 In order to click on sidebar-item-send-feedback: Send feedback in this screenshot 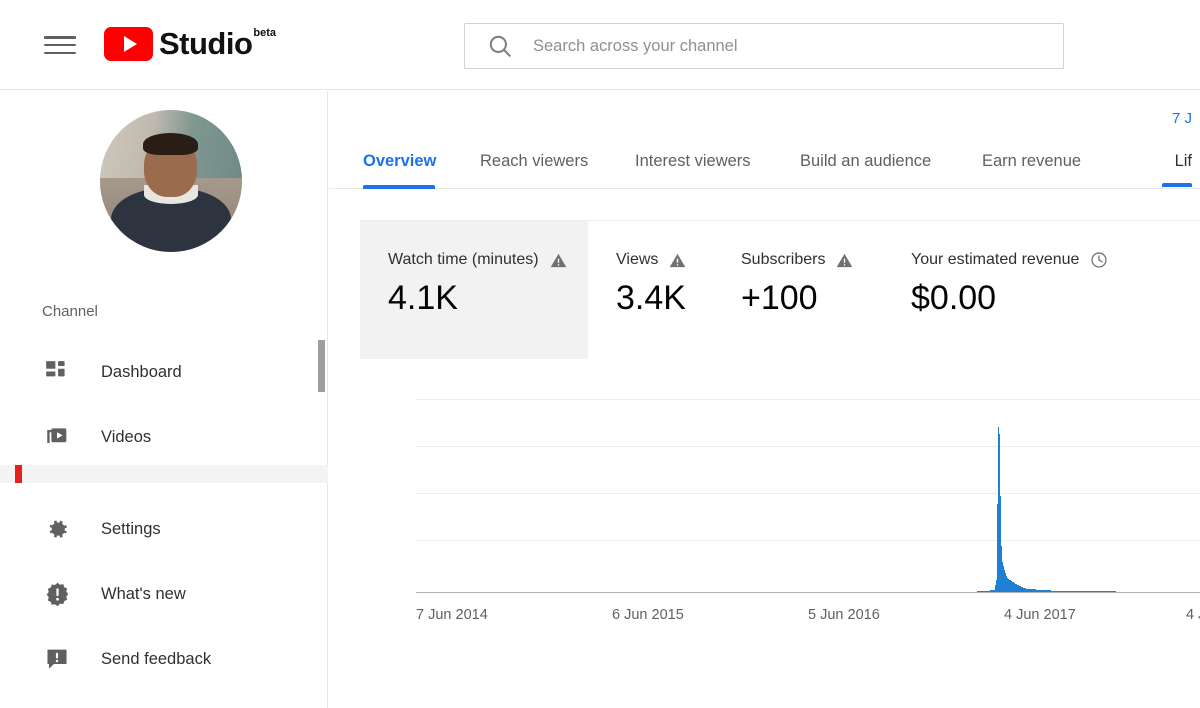, I will do `click(164, 659)`.